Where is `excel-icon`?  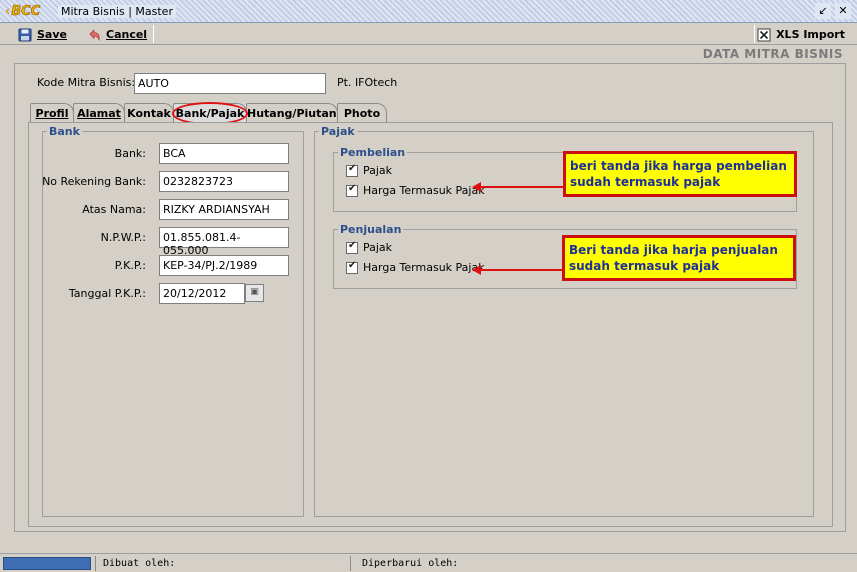 excel-icon is located at coordinates (764, 34).